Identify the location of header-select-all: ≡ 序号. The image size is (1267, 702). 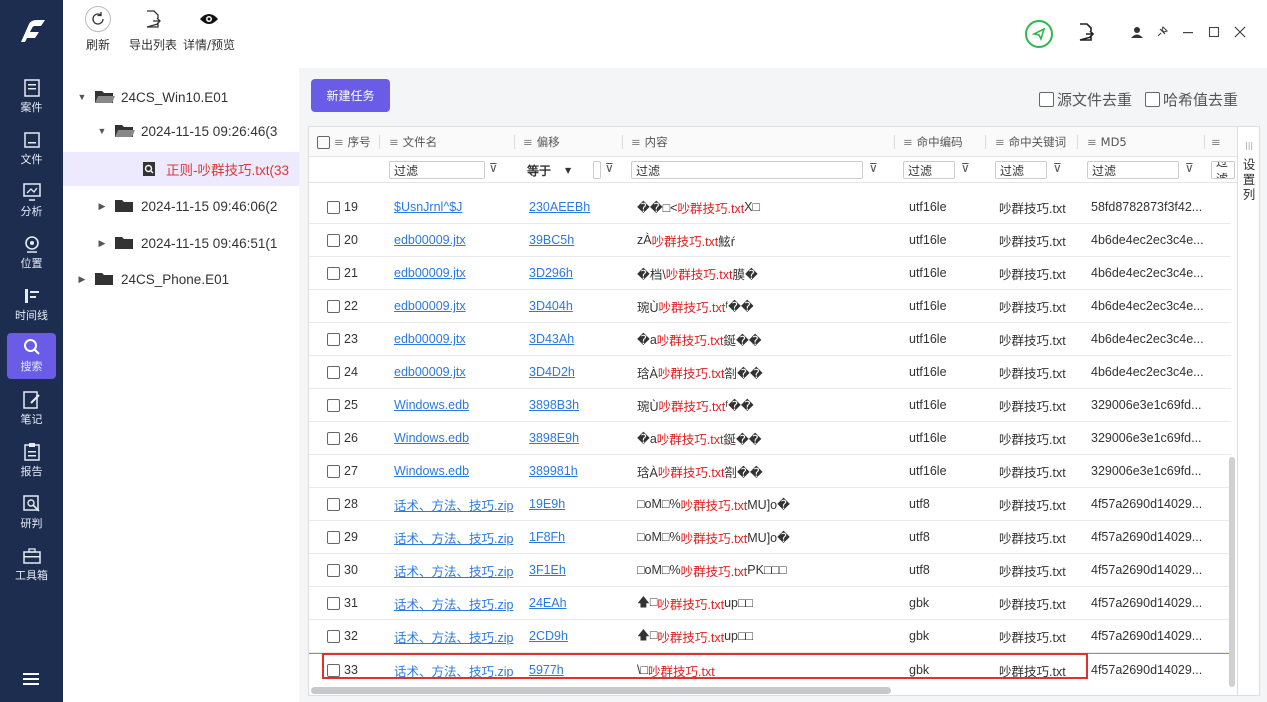
(344, 142).